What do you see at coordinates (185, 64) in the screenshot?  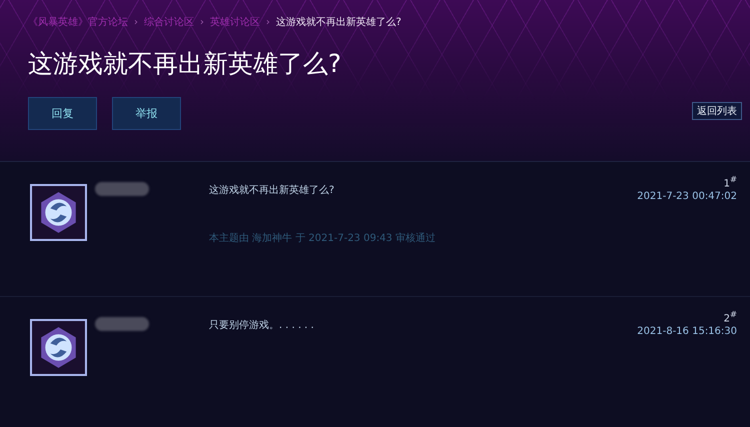 I see `page-title: 这游戏就不再出新英雄了么?` at bounding box center [185, 64].